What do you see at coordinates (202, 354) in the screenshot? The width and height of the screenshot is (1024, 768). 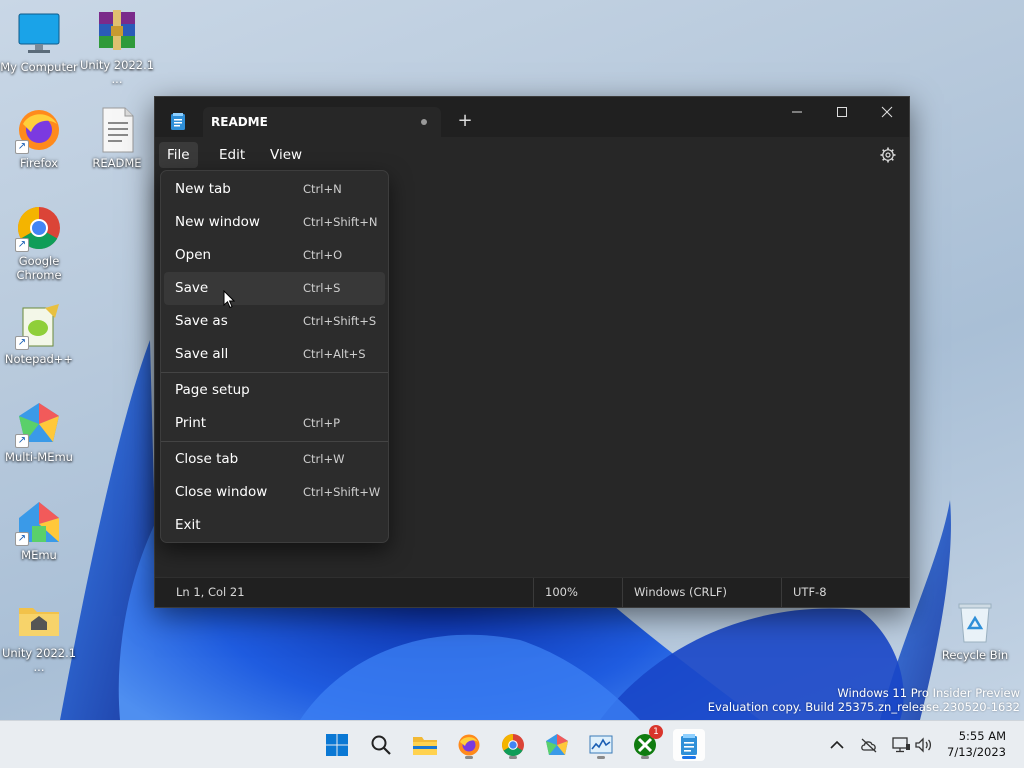 I see `menu-item-label: Save all` at bounding box center [202, 354].